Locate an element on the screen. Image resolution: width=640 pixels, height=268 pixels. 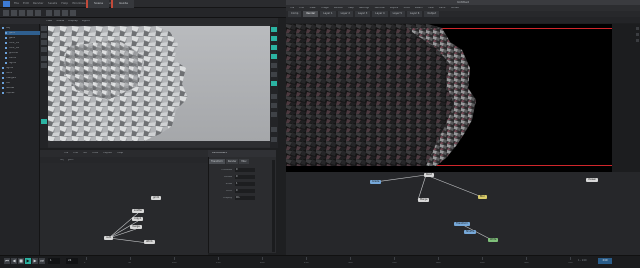
menu-edit: Edit is located at coordinates (26, 3).